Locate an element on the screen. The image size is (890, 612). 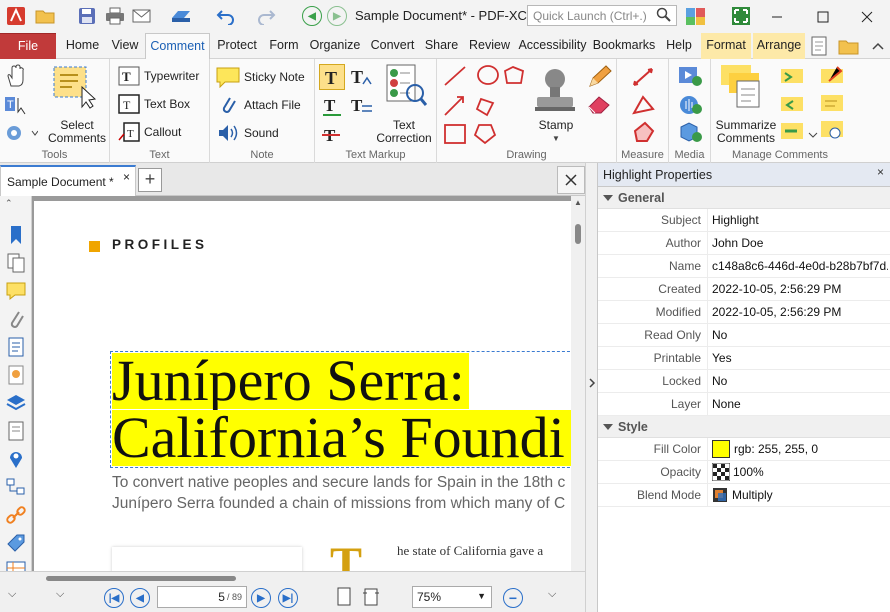
insert-text-icon: T is located at coordinates (362, 77).